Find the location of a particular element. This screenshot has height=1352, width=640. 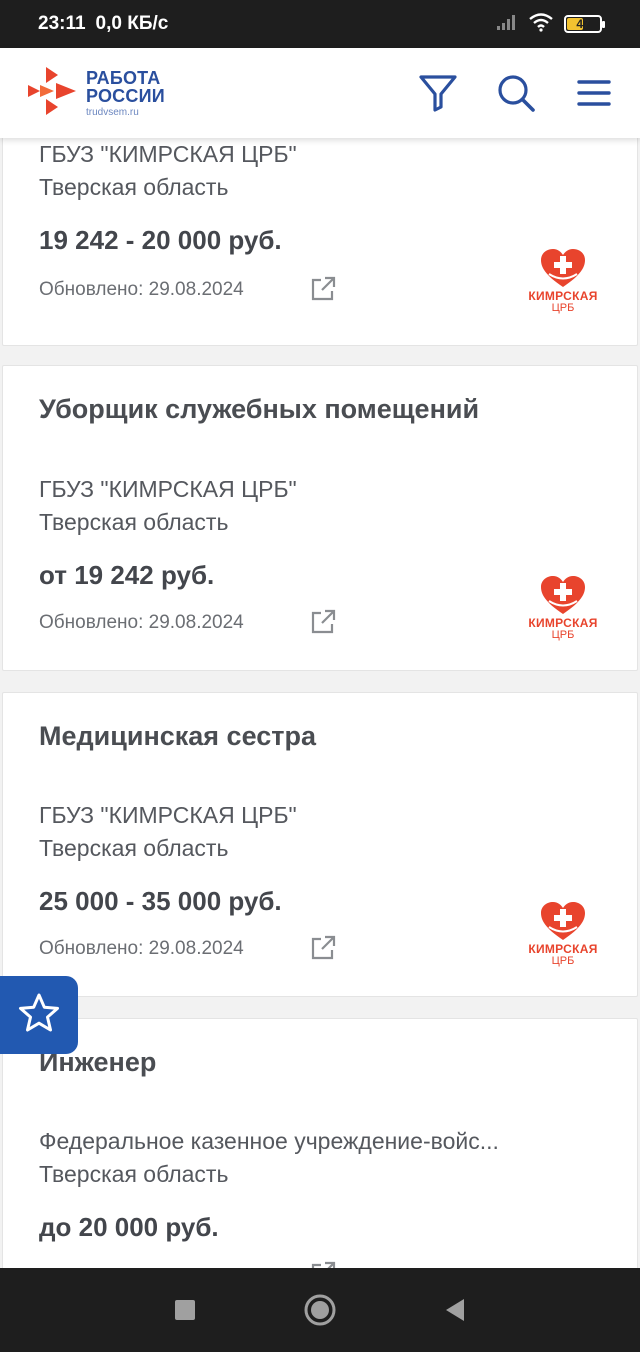

battery-icon: 47 is located at coordinates (584, 24).